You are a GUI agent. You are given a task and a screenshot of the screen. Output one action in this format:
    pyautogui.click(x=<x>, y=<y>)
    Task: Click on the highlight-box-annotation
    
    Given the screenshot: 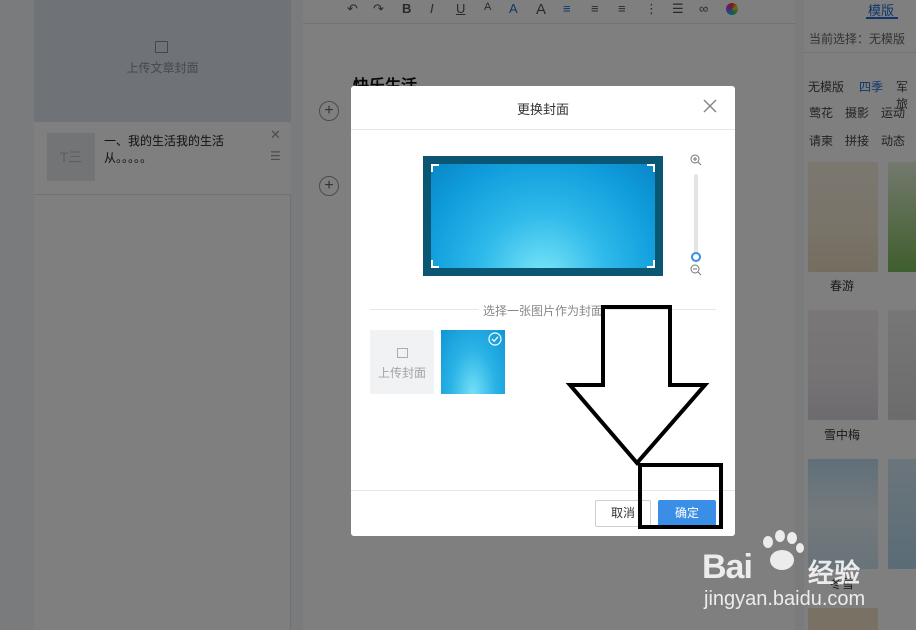 What is the action you would take?
    pyautogui.click(x=680, y=496)
    